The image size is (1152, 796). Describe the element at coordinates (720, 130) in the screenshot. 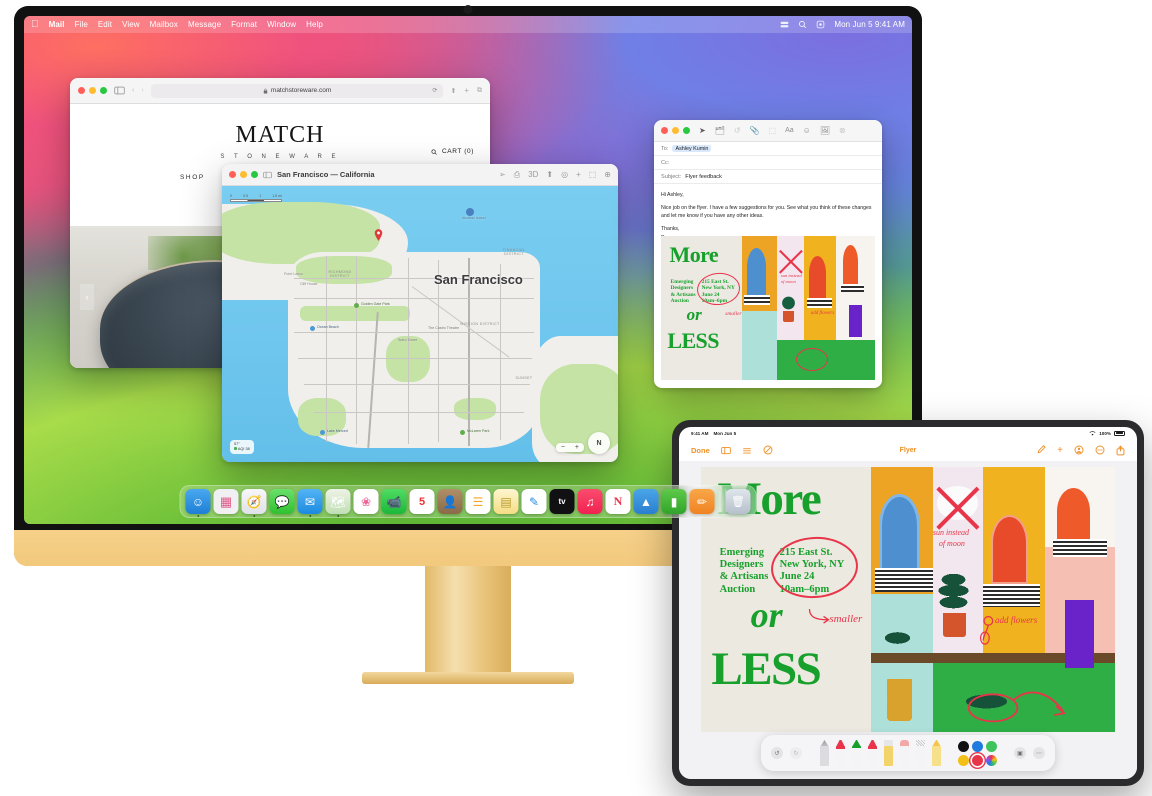

I see `archive-icon: 🗂` at that location.